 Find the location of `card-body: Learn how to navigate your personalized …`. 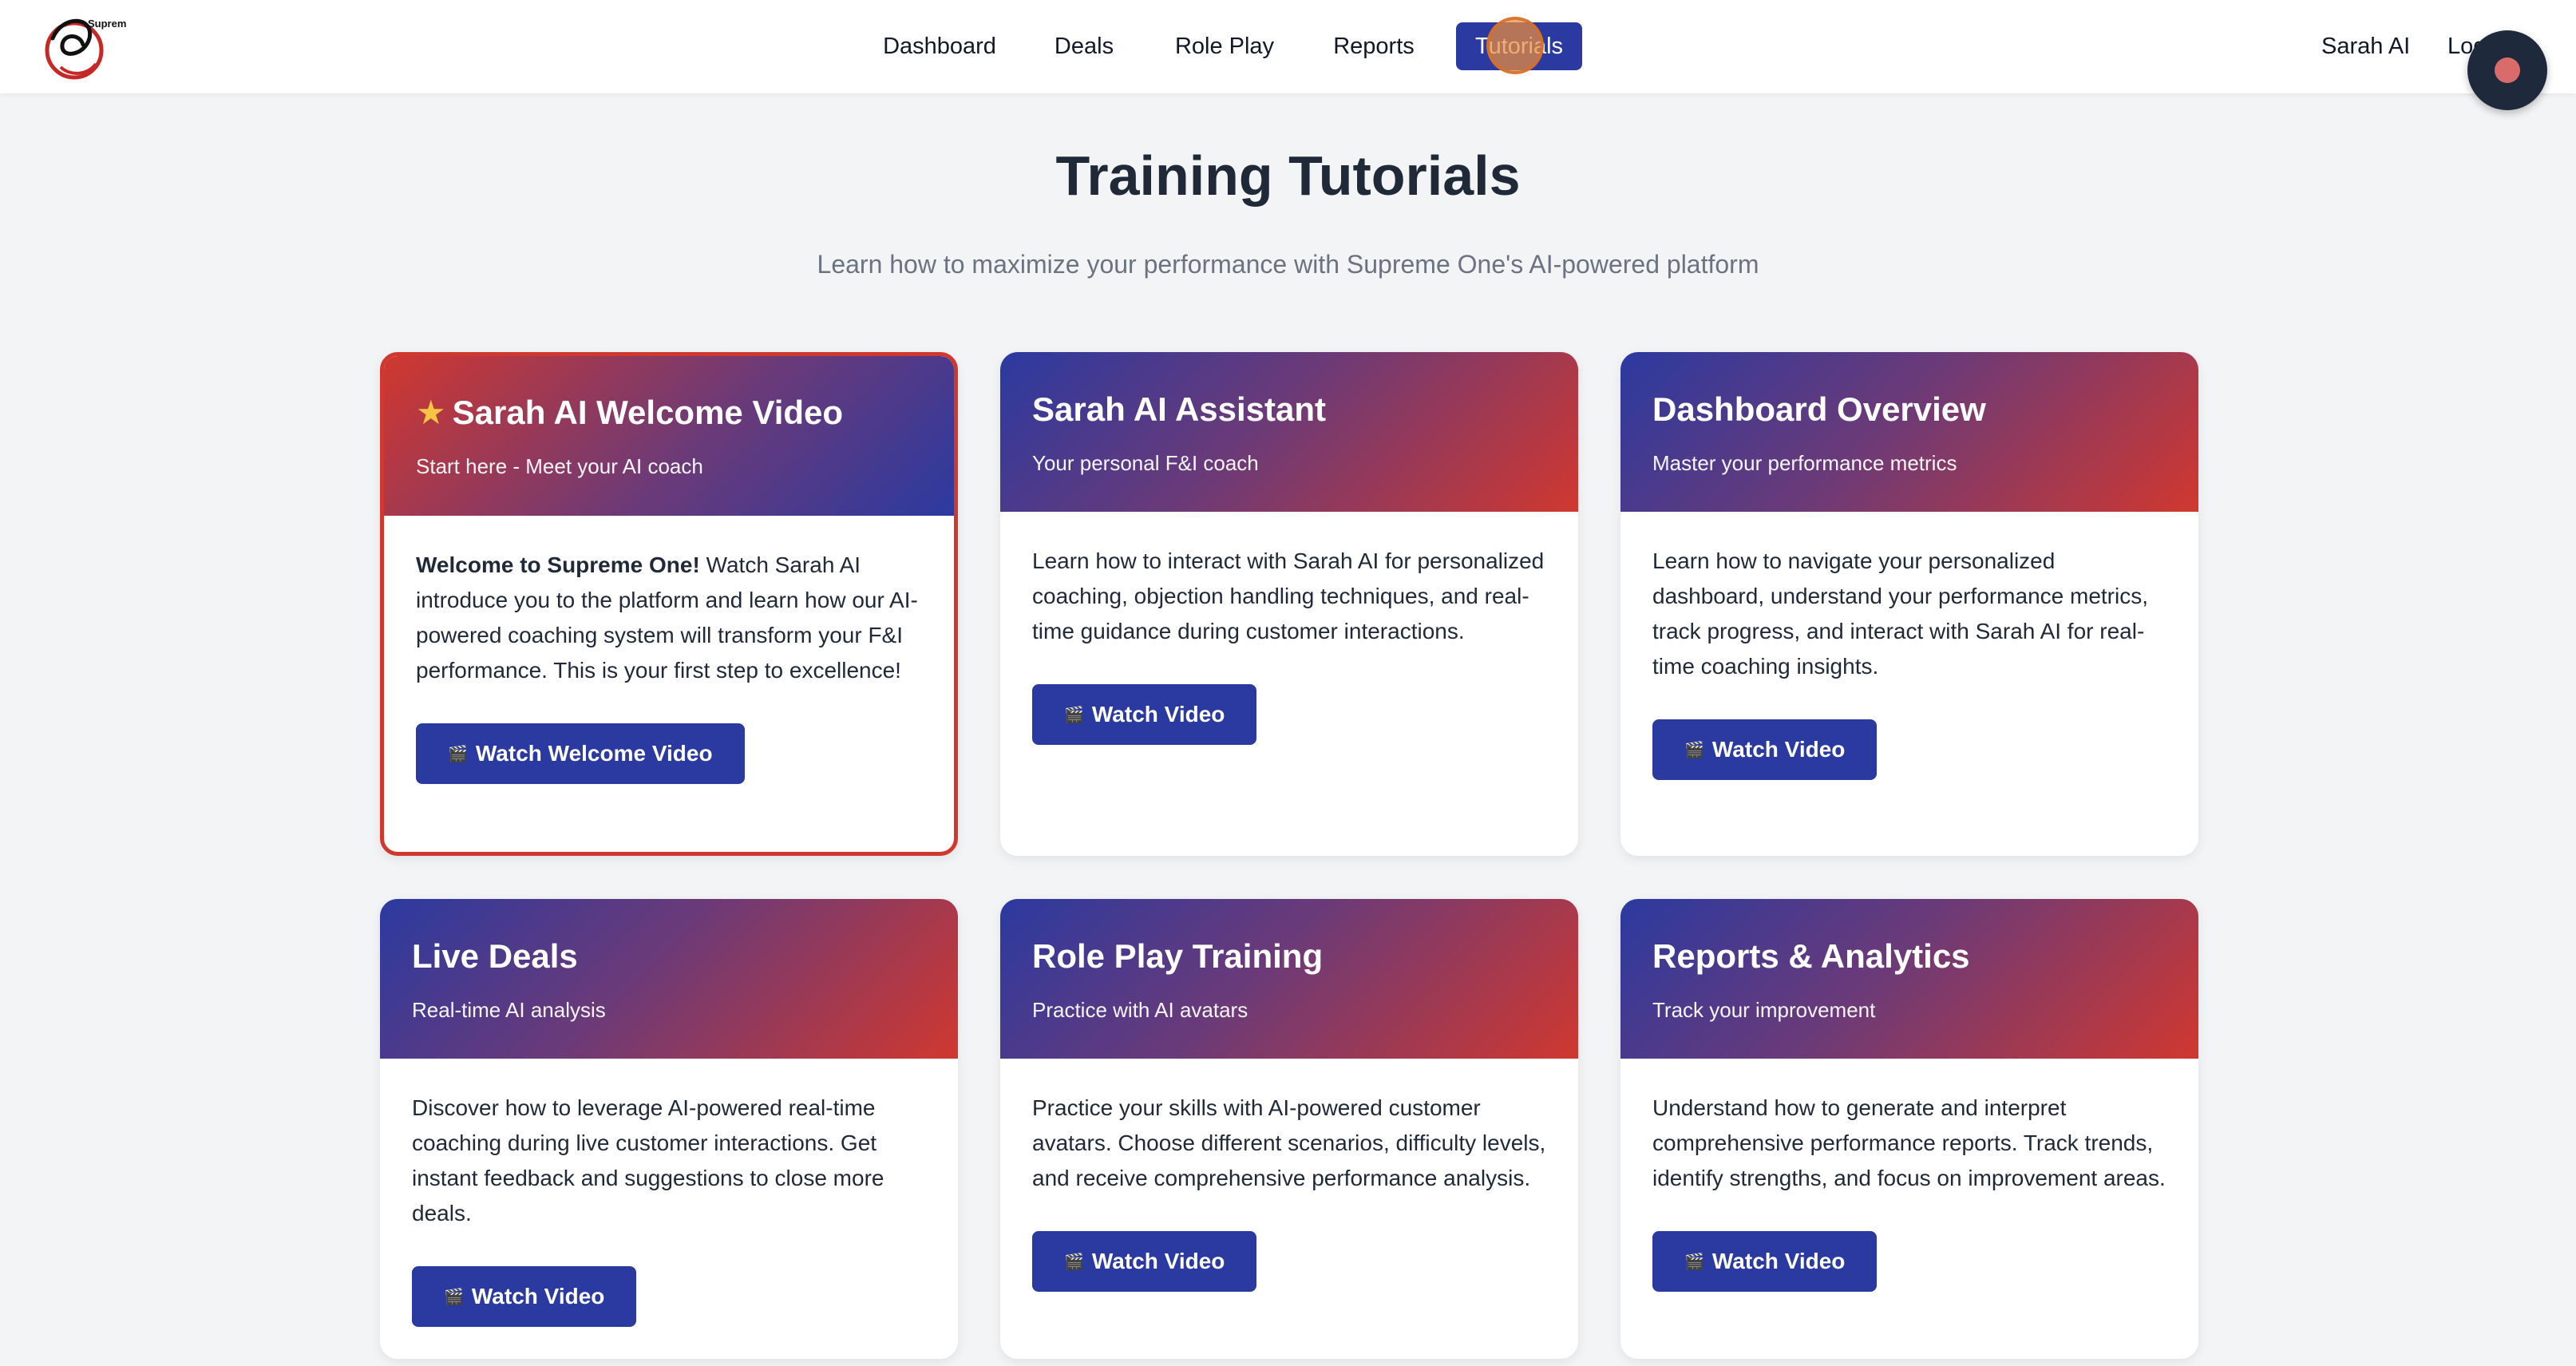

card-body: Learn how to navigate your personalized … is located at coordinates (1909, 646).